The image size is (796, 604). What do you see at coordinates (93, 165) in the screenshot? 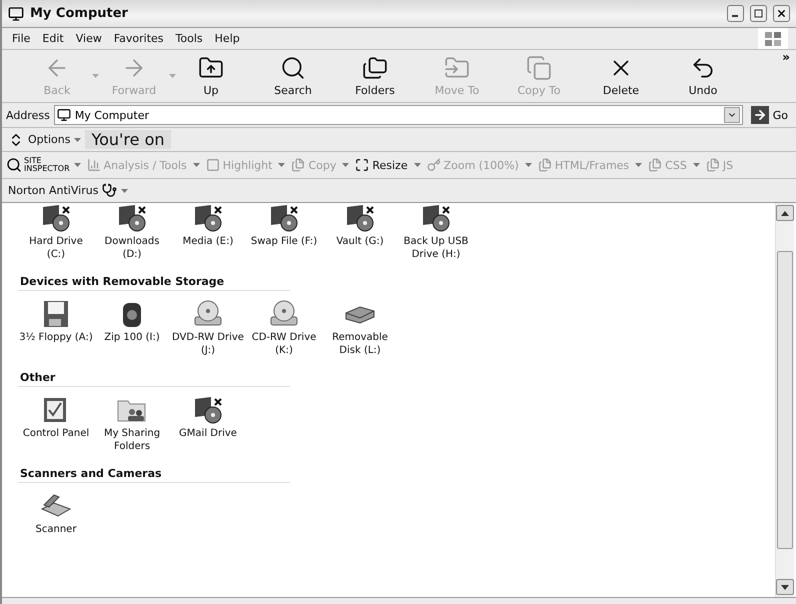
I see `chart-icon` at bounding box center [93, 165].